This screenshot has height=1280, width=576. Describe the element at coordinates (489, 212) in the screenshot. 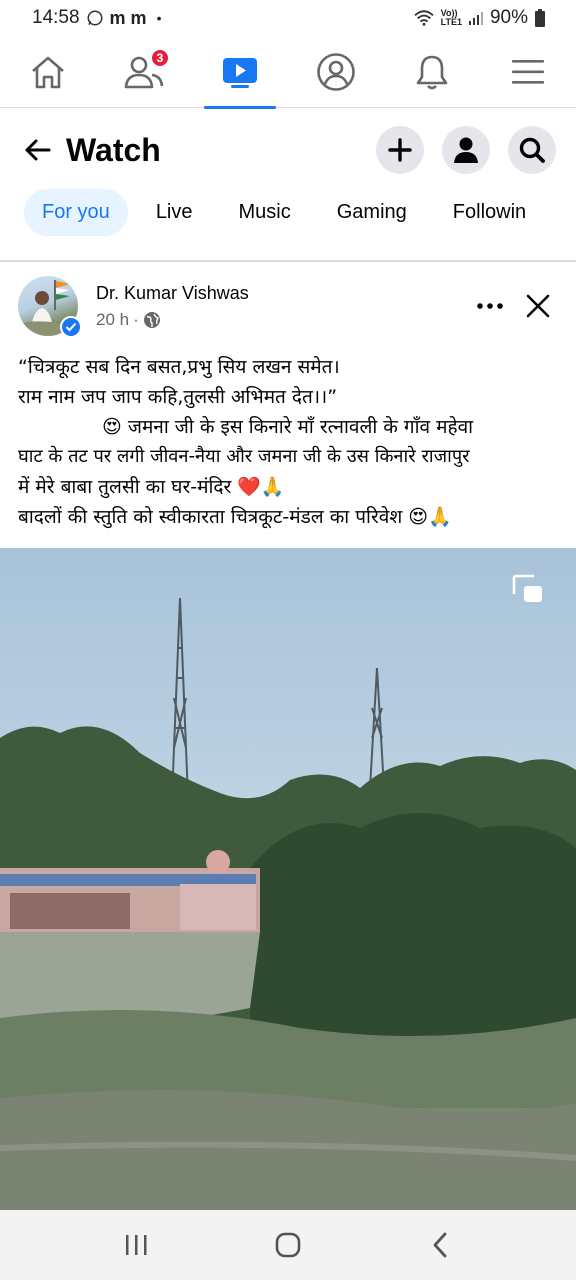

I see `tab-following: Followin` at that location.